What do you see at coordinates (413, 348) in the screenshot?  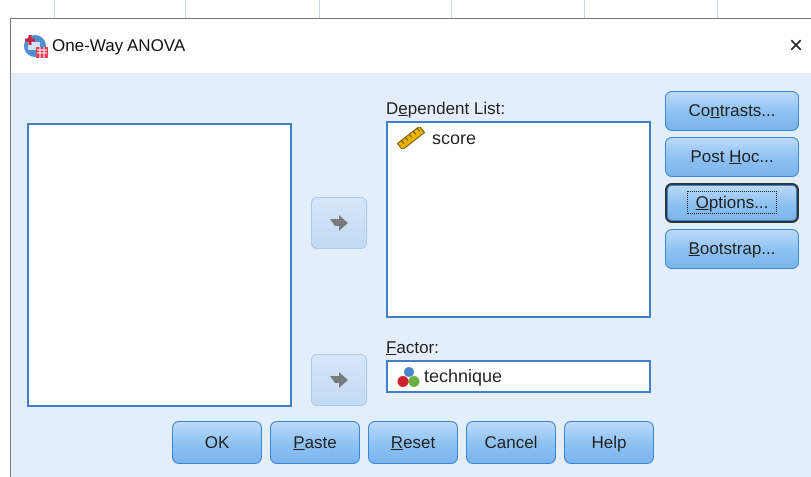 I see `field-label: Factor:` at bounding box center [413, 348].